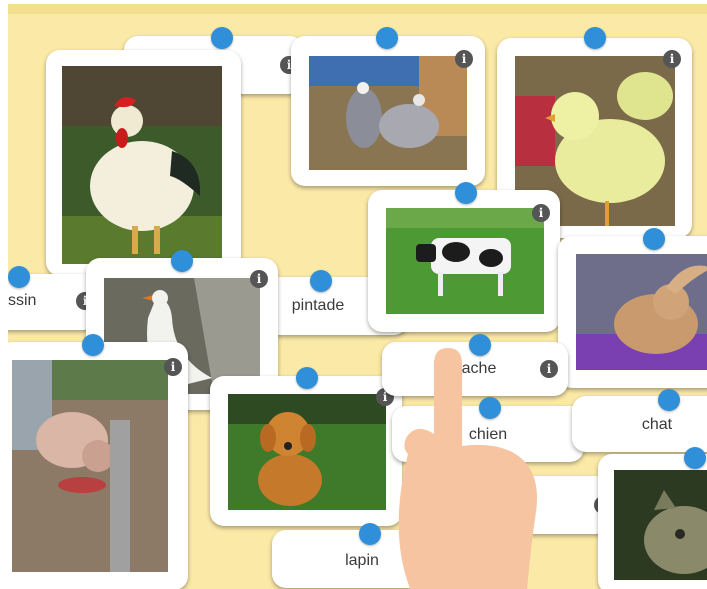  Describe the element at coordinates (182, 261) in the screenshot. I see `drag-handle-goose` at that location.